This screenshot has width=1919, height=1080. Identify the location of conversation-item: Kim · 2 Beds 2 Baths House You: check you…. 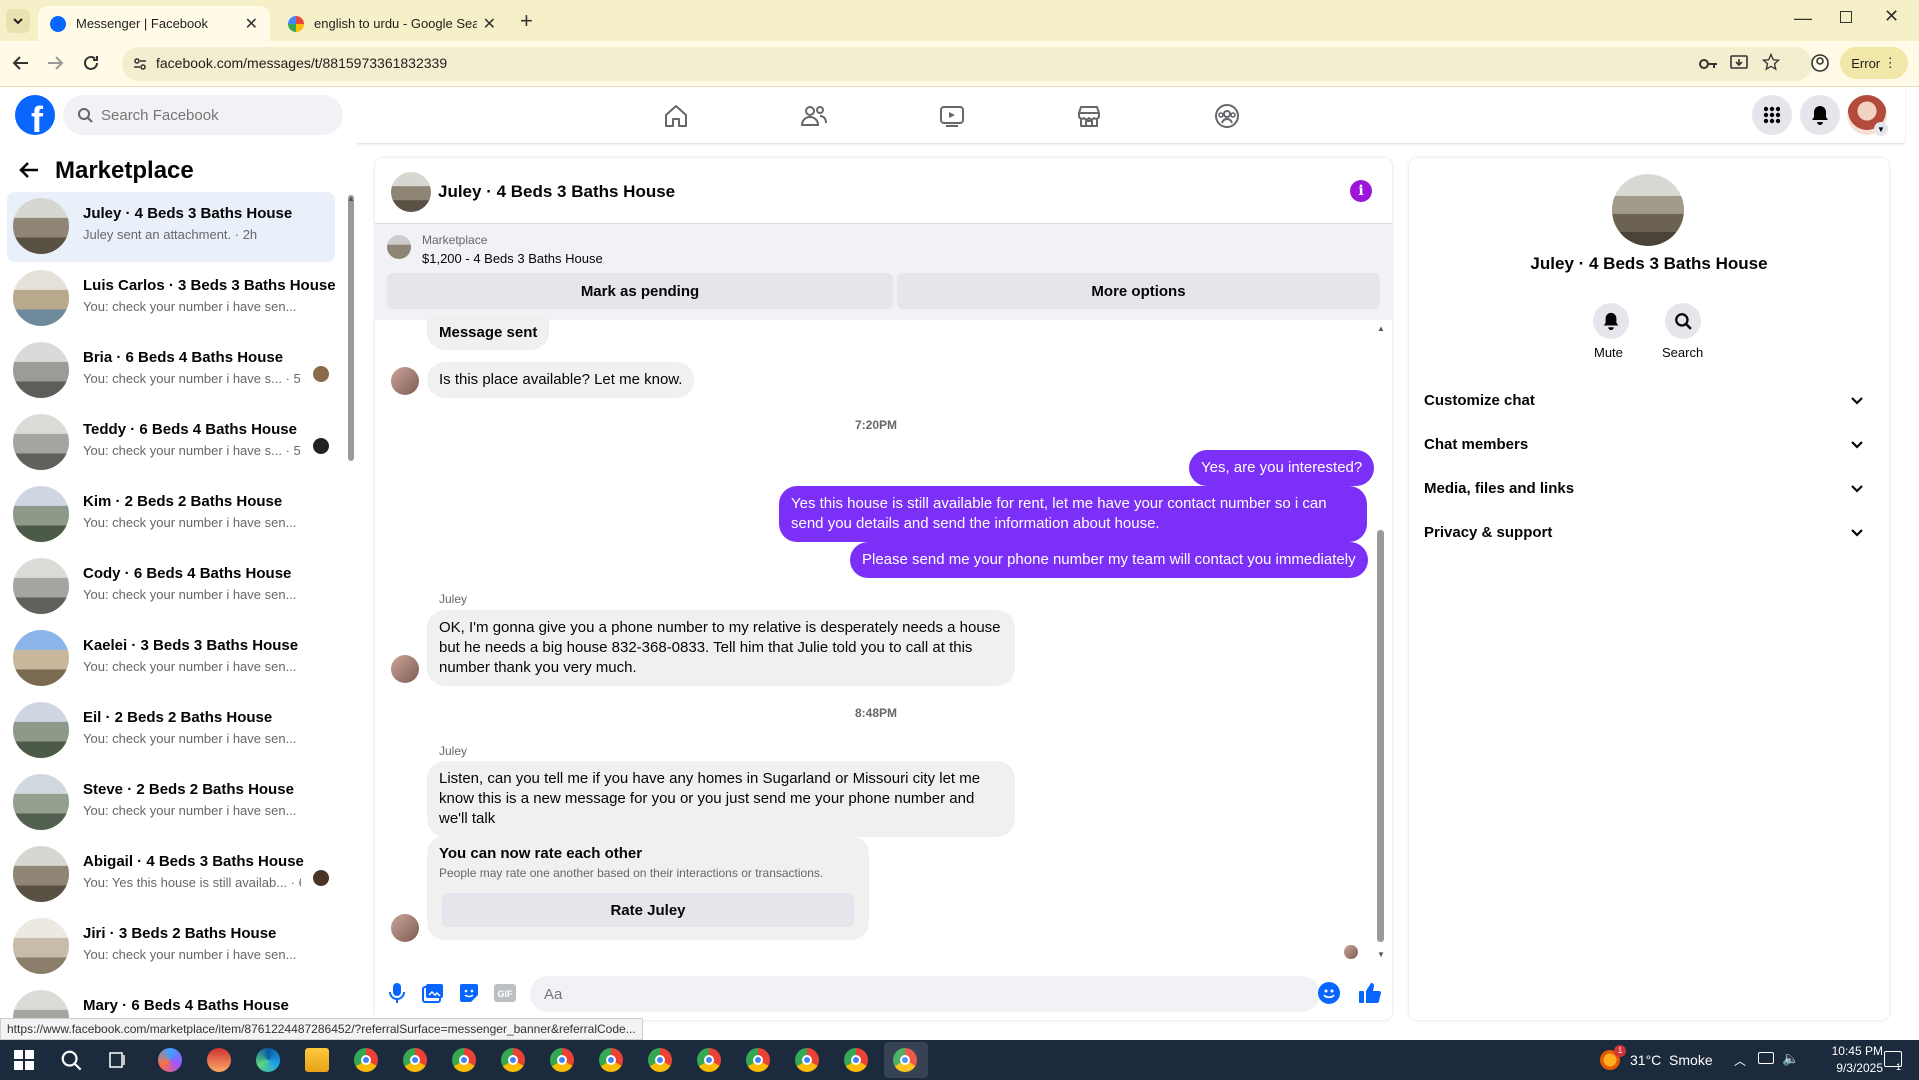
(171, 515).